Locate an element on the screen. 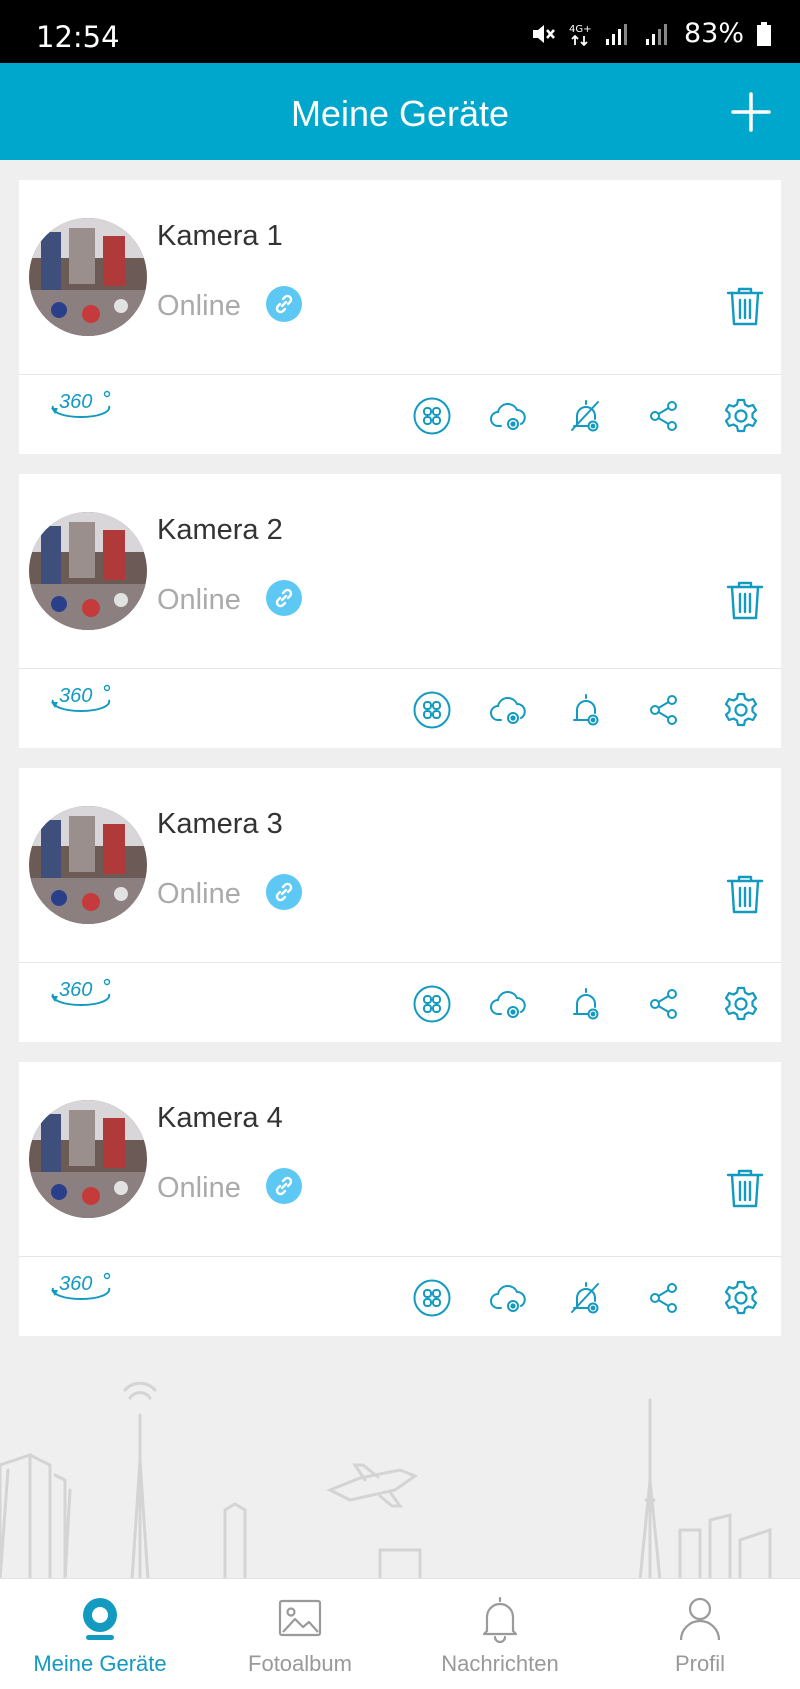 The width and height of the screenshot is (800, 1689). page-title: Meine Geräte is located at coordinates (400, 113).